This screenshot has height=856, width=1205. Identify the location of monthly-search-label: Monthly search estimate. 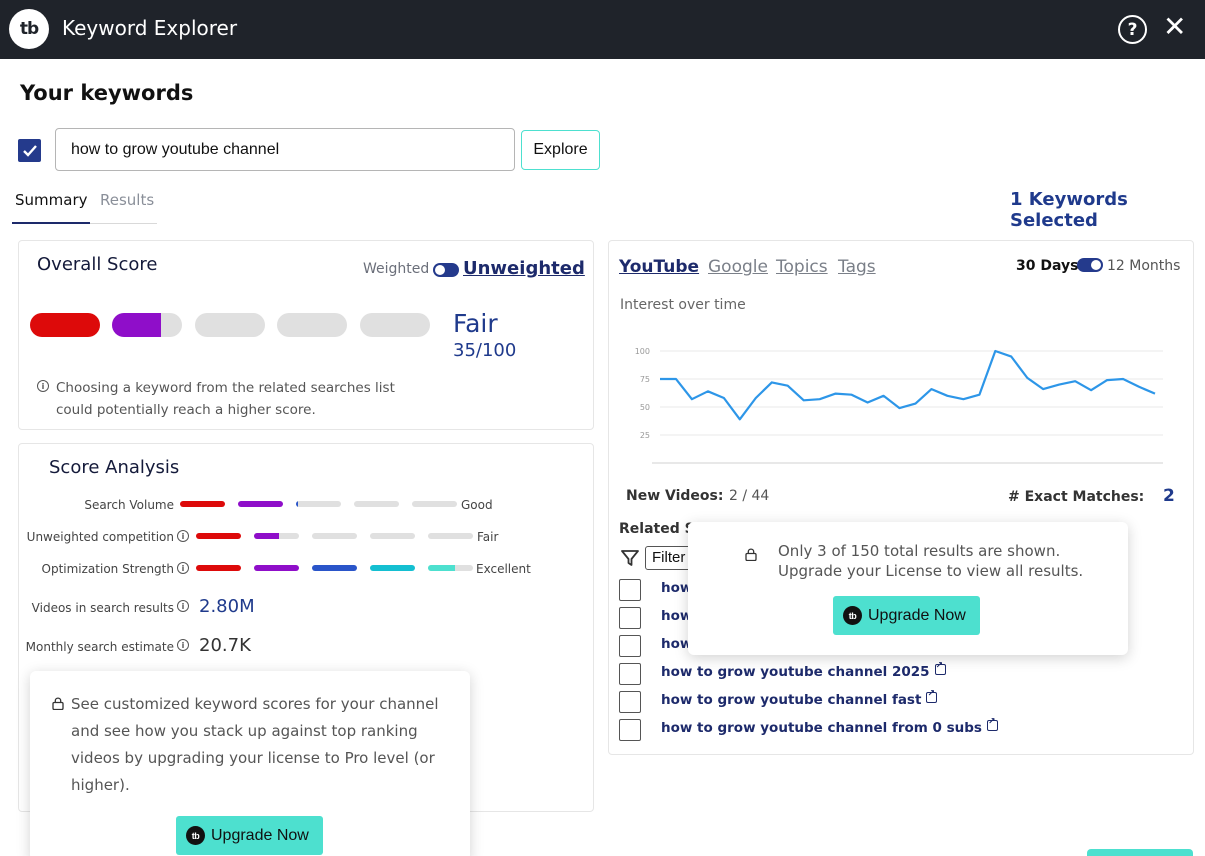
(99, 647).